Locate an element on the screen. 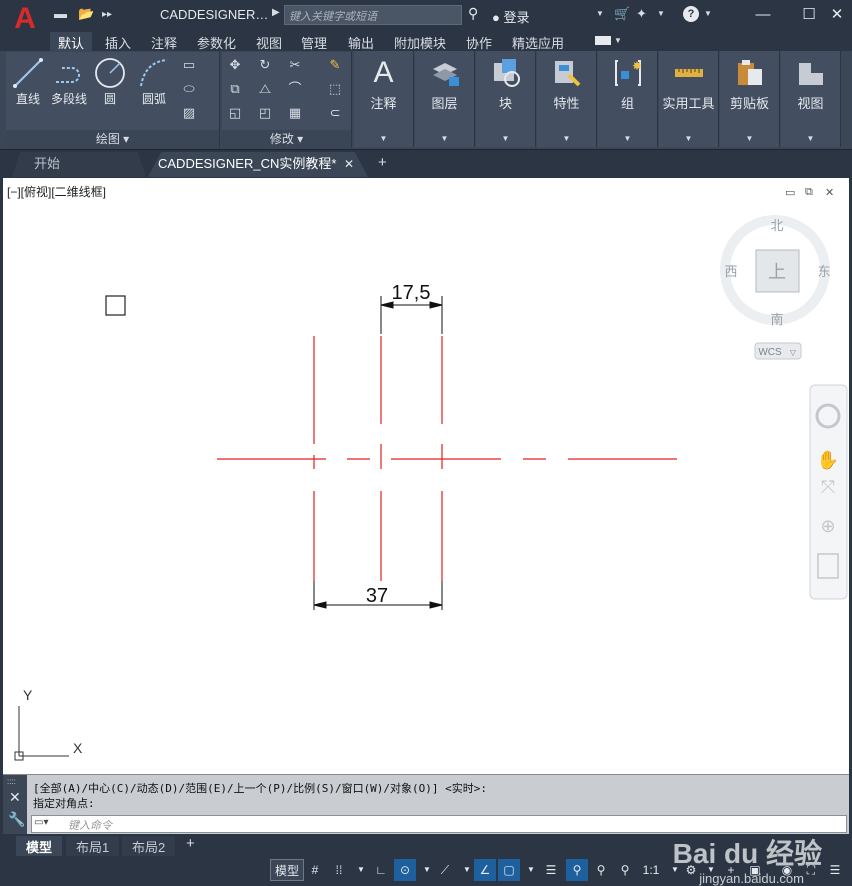 The width and height of the screenshot is (852, 886). viewcube-top-face: 上 is located at coordinates (777, 272).